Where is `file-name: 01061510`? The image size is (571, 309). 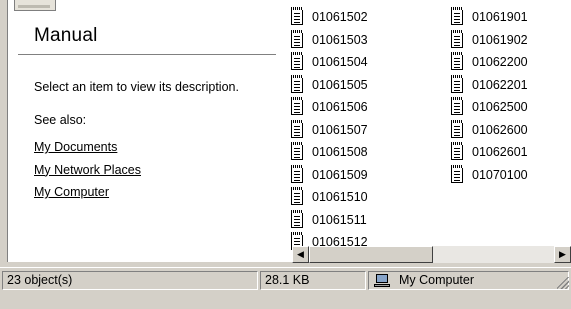
file-name: 01061510 is located at coordinates (340, 197).